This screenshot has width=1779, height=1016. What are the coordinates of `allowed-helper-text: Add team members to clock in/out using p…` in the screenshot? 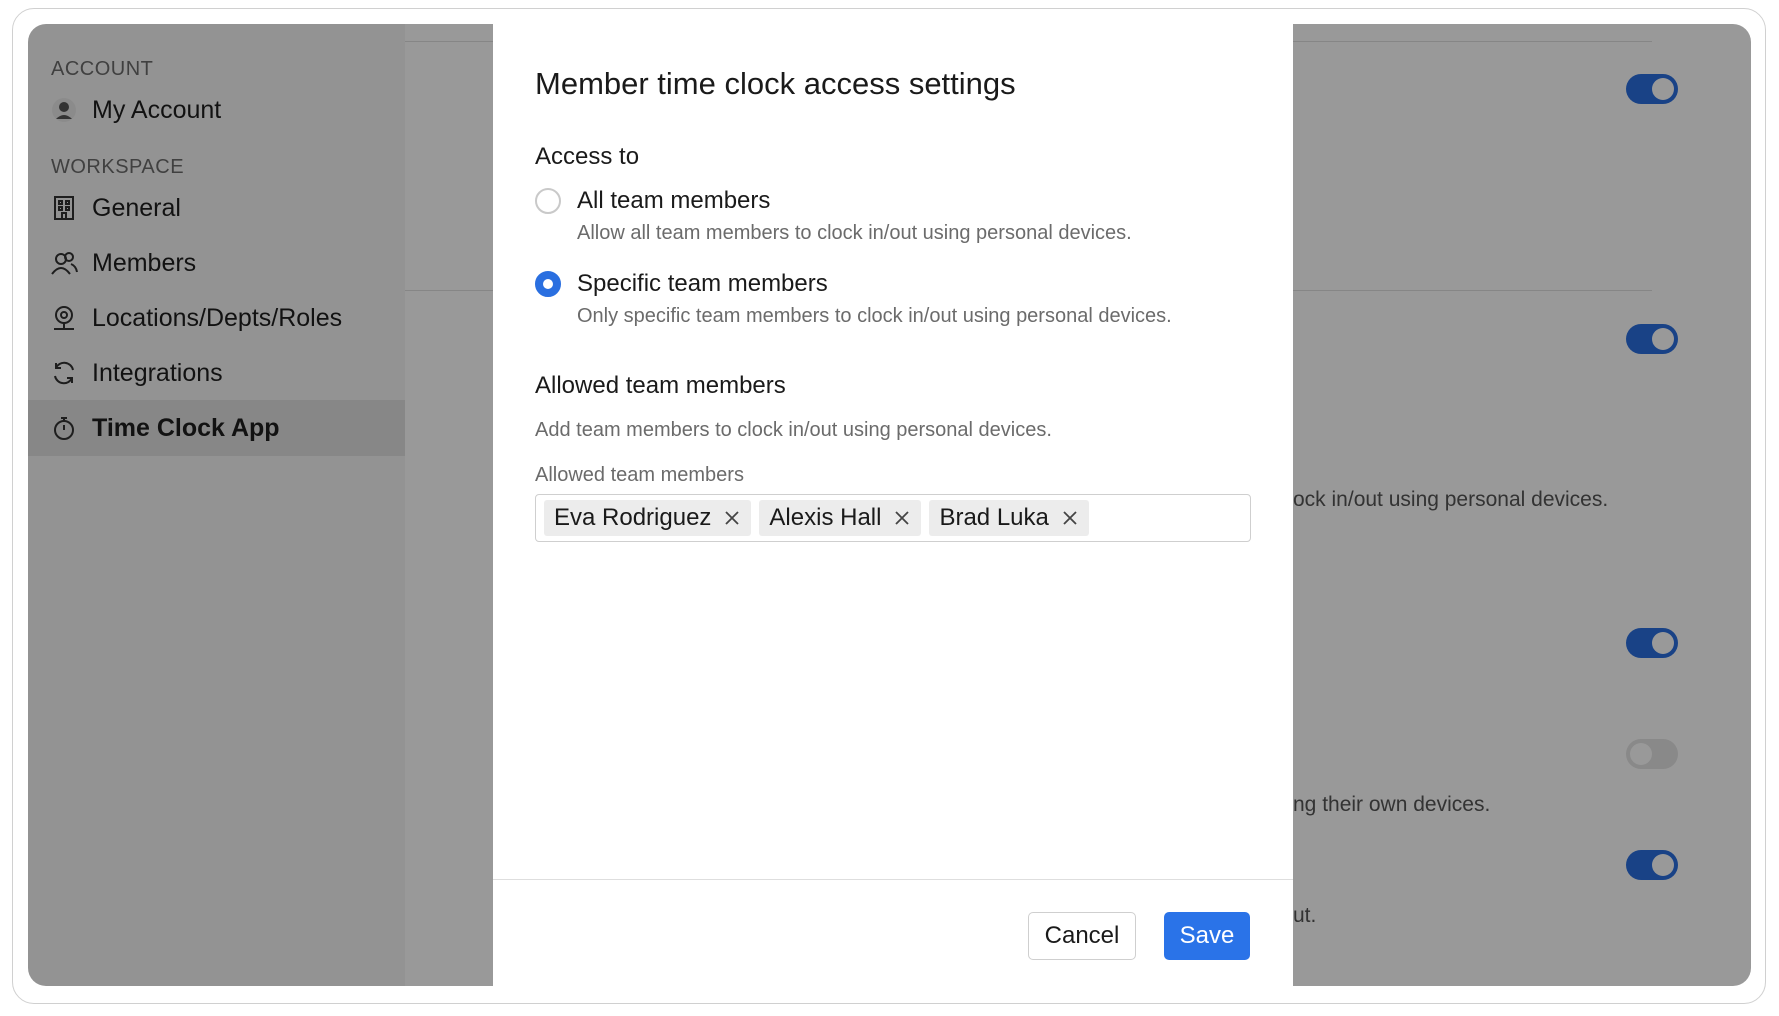 It's located at (793, 430).